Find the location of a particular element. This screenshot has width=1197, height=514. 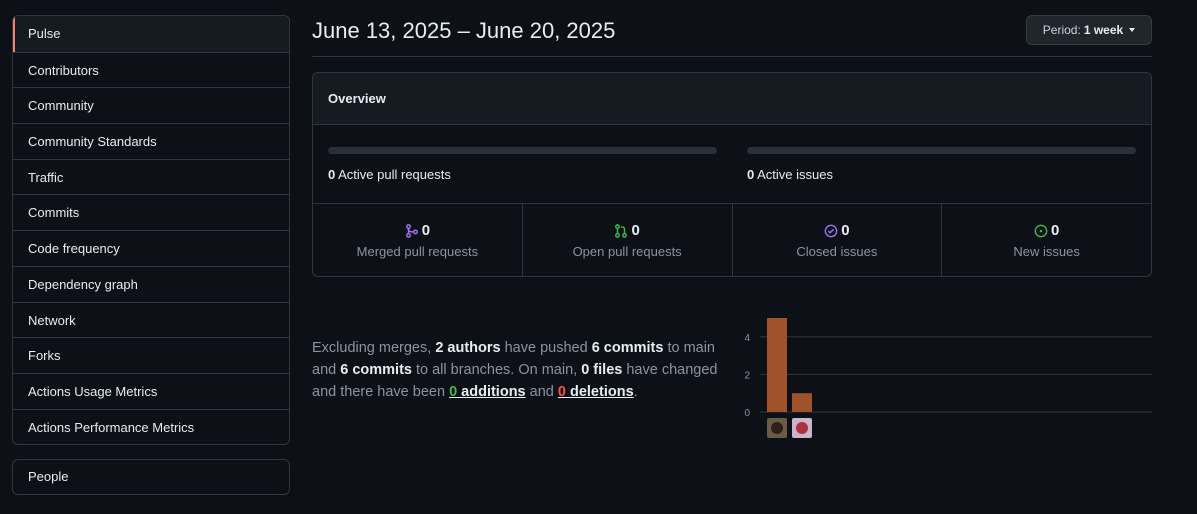

period-dropdown-button: Period: 1 week is located at coordinates (1089, 30).